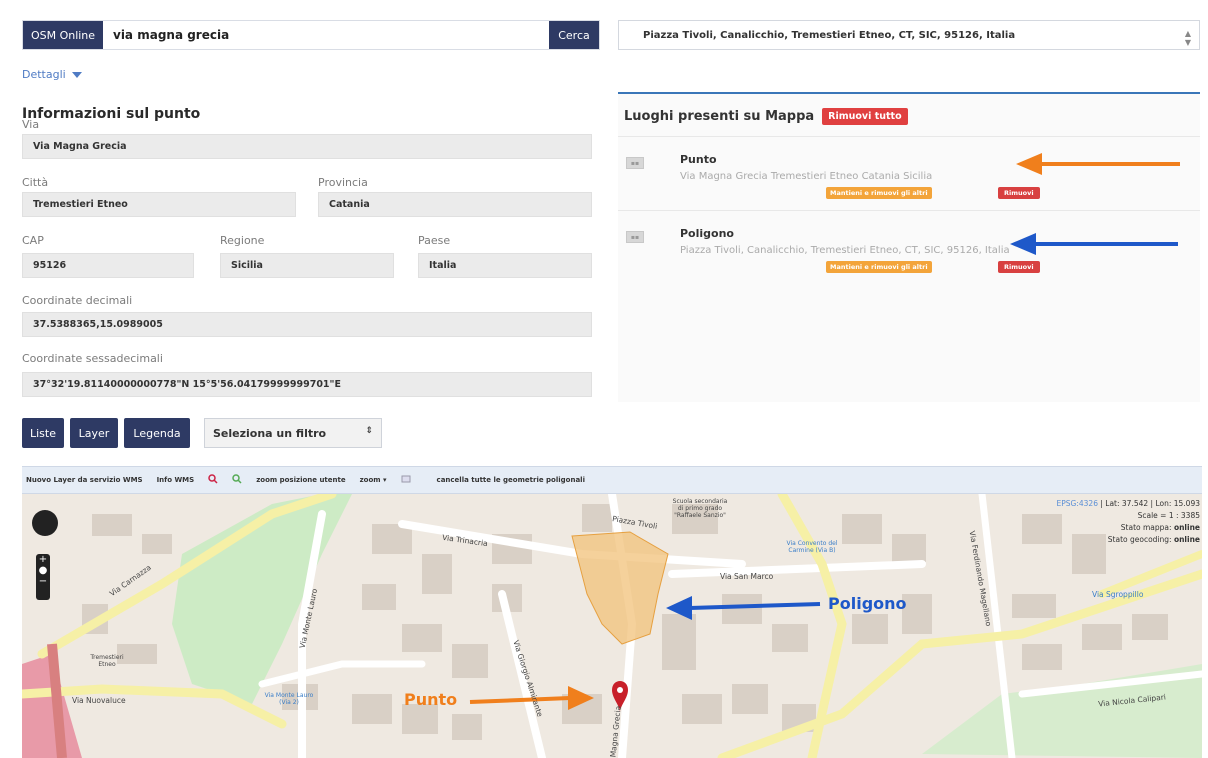 The width and height of the screenshot is (1208, 758). What do you see at coordinates (270, 433) in the screenshot?
I see `filter-select-value: Seleziona un filtro` at bounding box center [270, 433].